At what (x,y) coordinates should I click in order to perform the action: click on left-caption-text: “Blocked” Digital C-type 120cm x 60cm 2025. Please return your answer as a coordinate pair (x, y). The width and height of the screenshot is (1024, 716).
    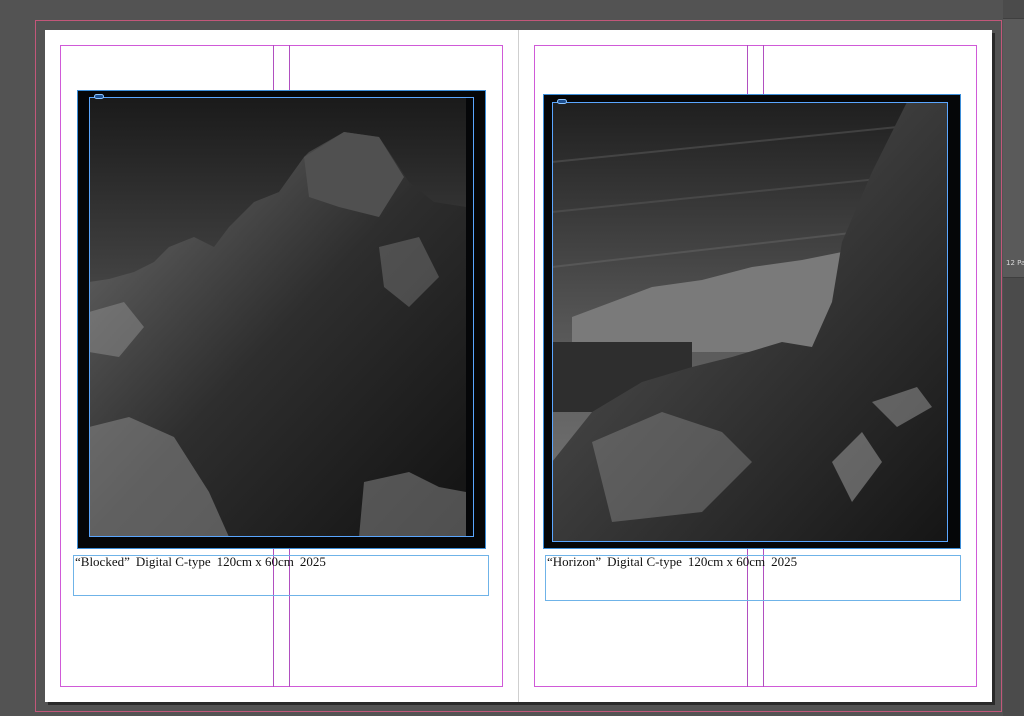
    Looking at the image, I should click on (203, 562).